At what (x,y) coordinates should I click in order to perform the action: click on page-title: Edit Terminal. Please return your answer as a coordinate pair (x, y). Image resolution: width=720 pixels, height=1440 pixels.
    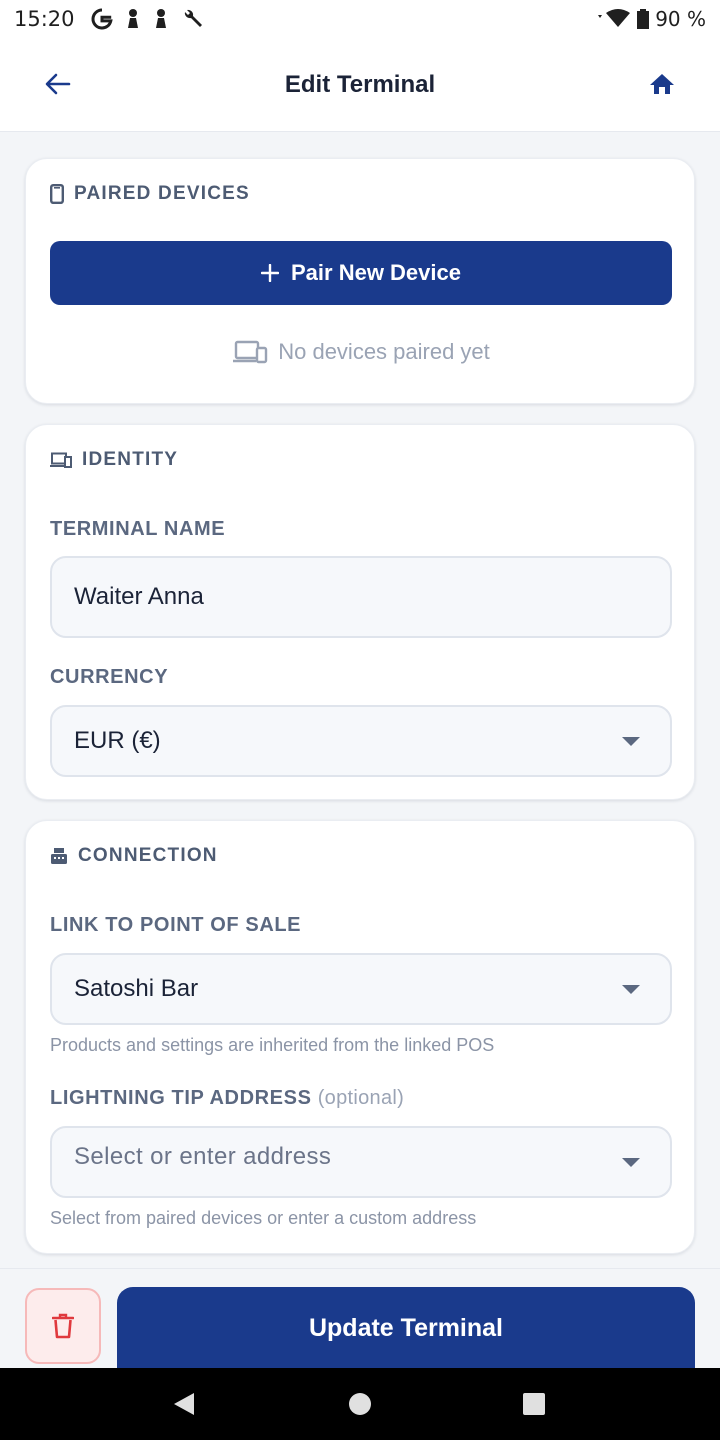
    Looking at the image, I should click on (360, 84).